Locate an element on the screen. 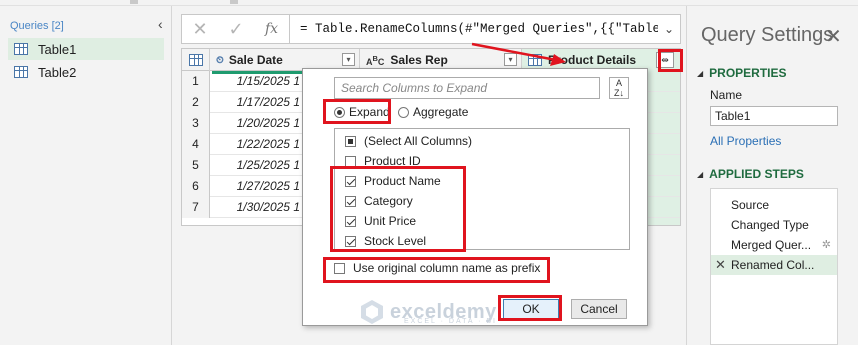 The image size is (858, 345). column-header-label: Sales Rep is located at coordinates (419, 60).